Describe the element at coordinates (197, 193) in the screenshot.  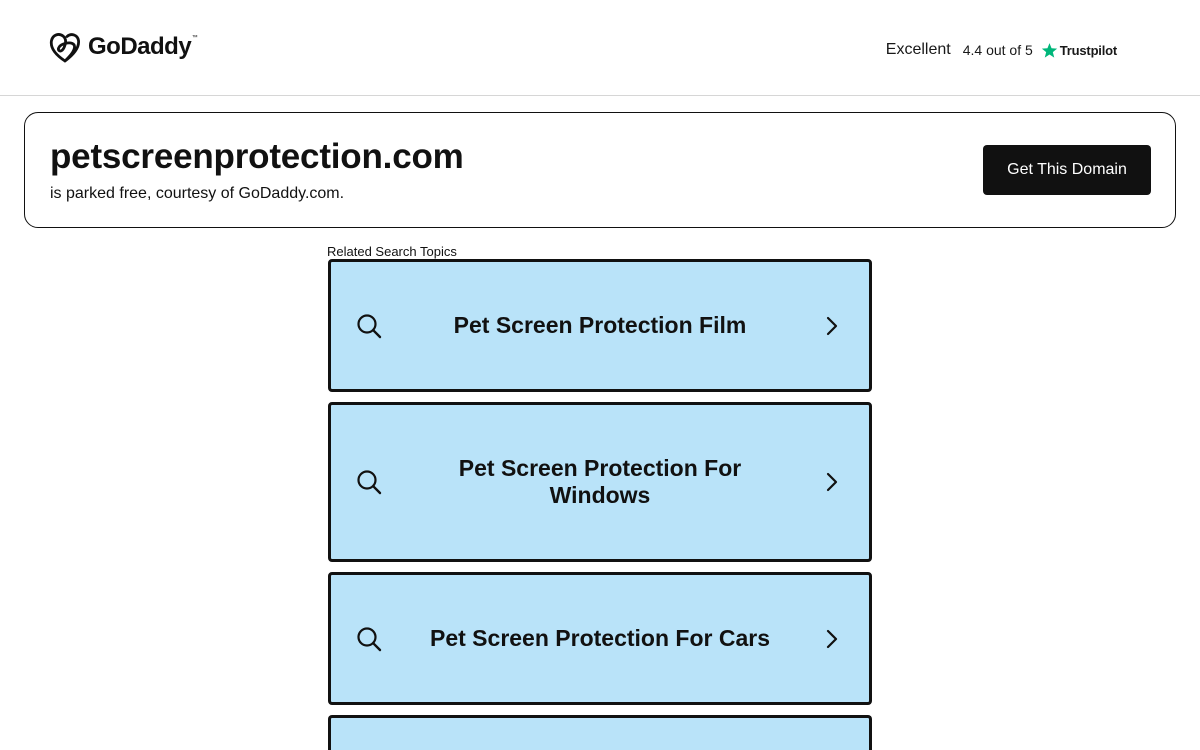
I see `parked-notice: is parked free, courtesy of GoDaddy.com.` at that location.